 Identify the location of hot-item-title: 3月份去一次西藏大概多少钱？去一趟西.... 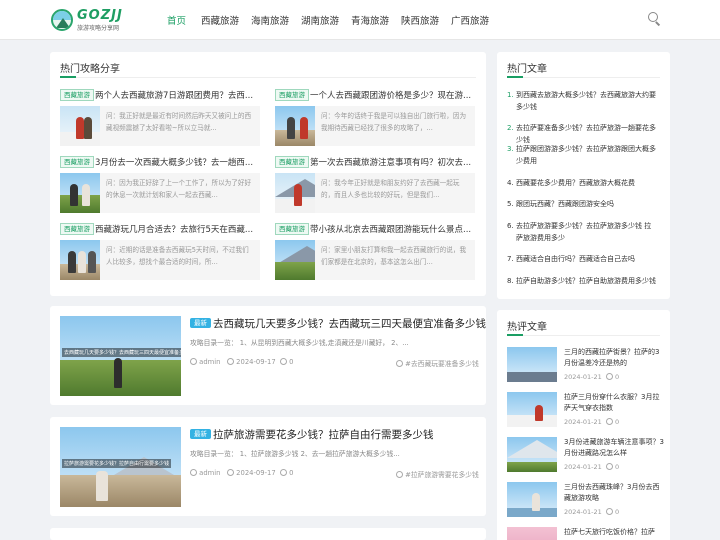
(177, 162).